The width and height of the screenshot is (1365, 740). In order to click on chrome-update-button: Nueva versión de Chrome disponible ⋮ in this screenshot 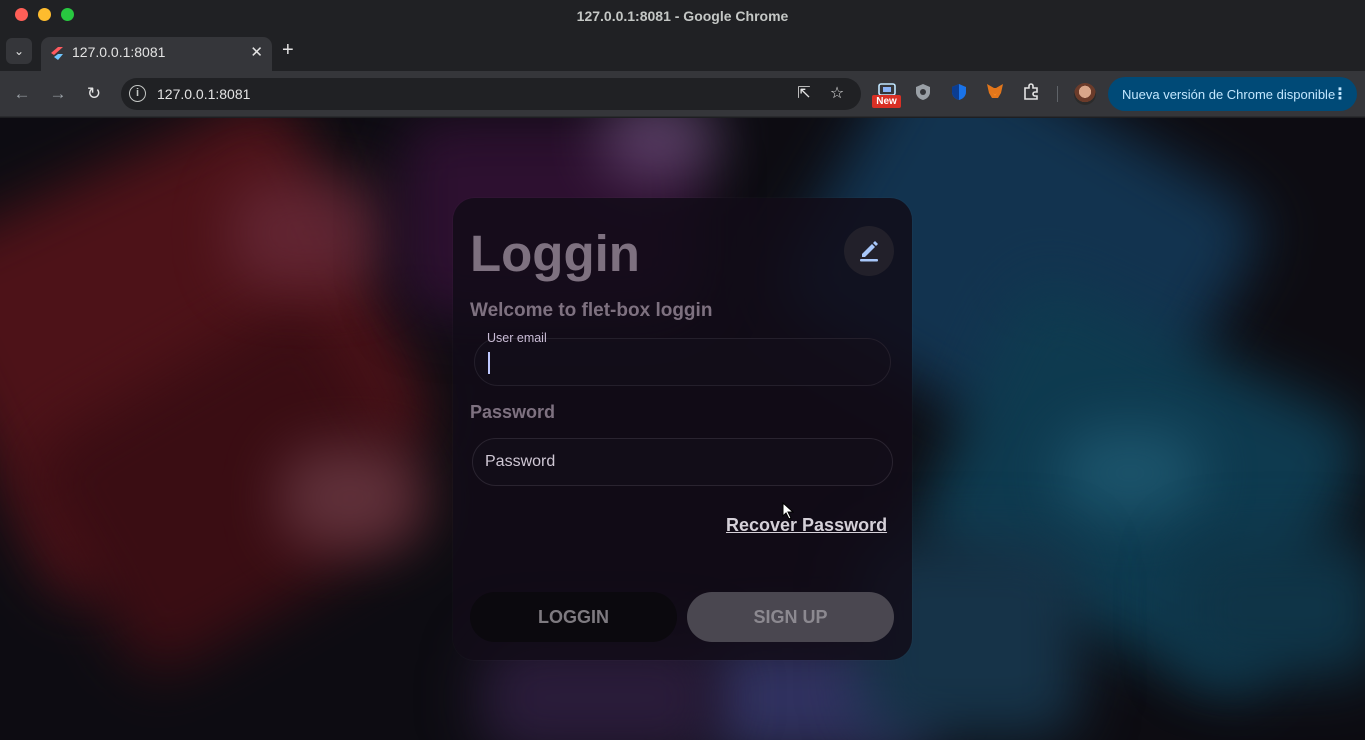, I will do `click(1232, 94)`.